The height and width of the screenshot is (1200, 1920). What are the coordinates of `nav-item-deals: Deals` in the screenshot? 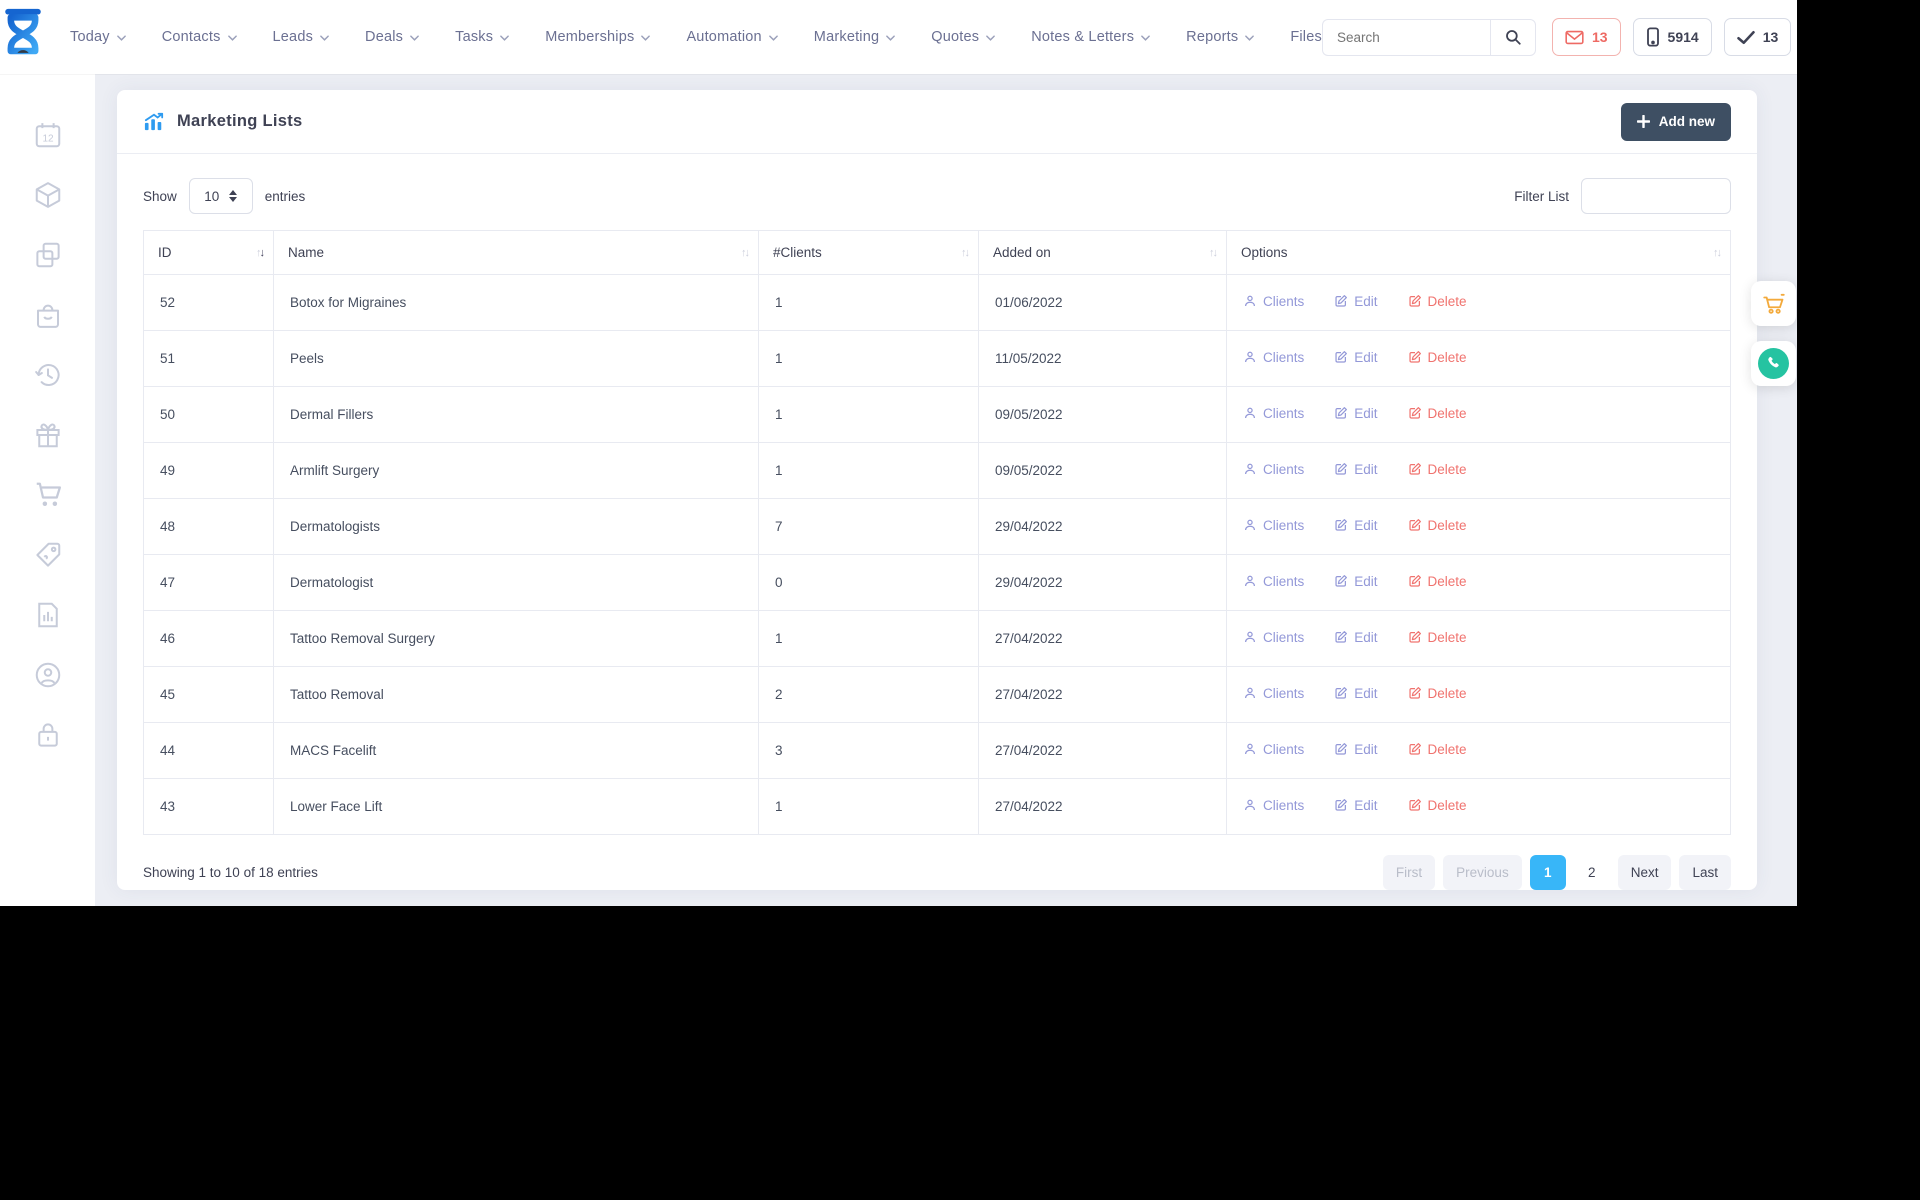 It's located at (392, 37).